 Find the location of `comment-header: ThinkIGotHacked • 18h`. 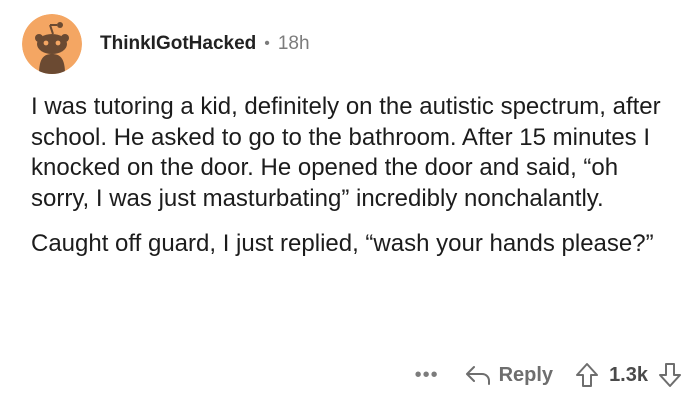

comment-header: ThinkIGotHacked • 18h is located at coordinates (166, 44).